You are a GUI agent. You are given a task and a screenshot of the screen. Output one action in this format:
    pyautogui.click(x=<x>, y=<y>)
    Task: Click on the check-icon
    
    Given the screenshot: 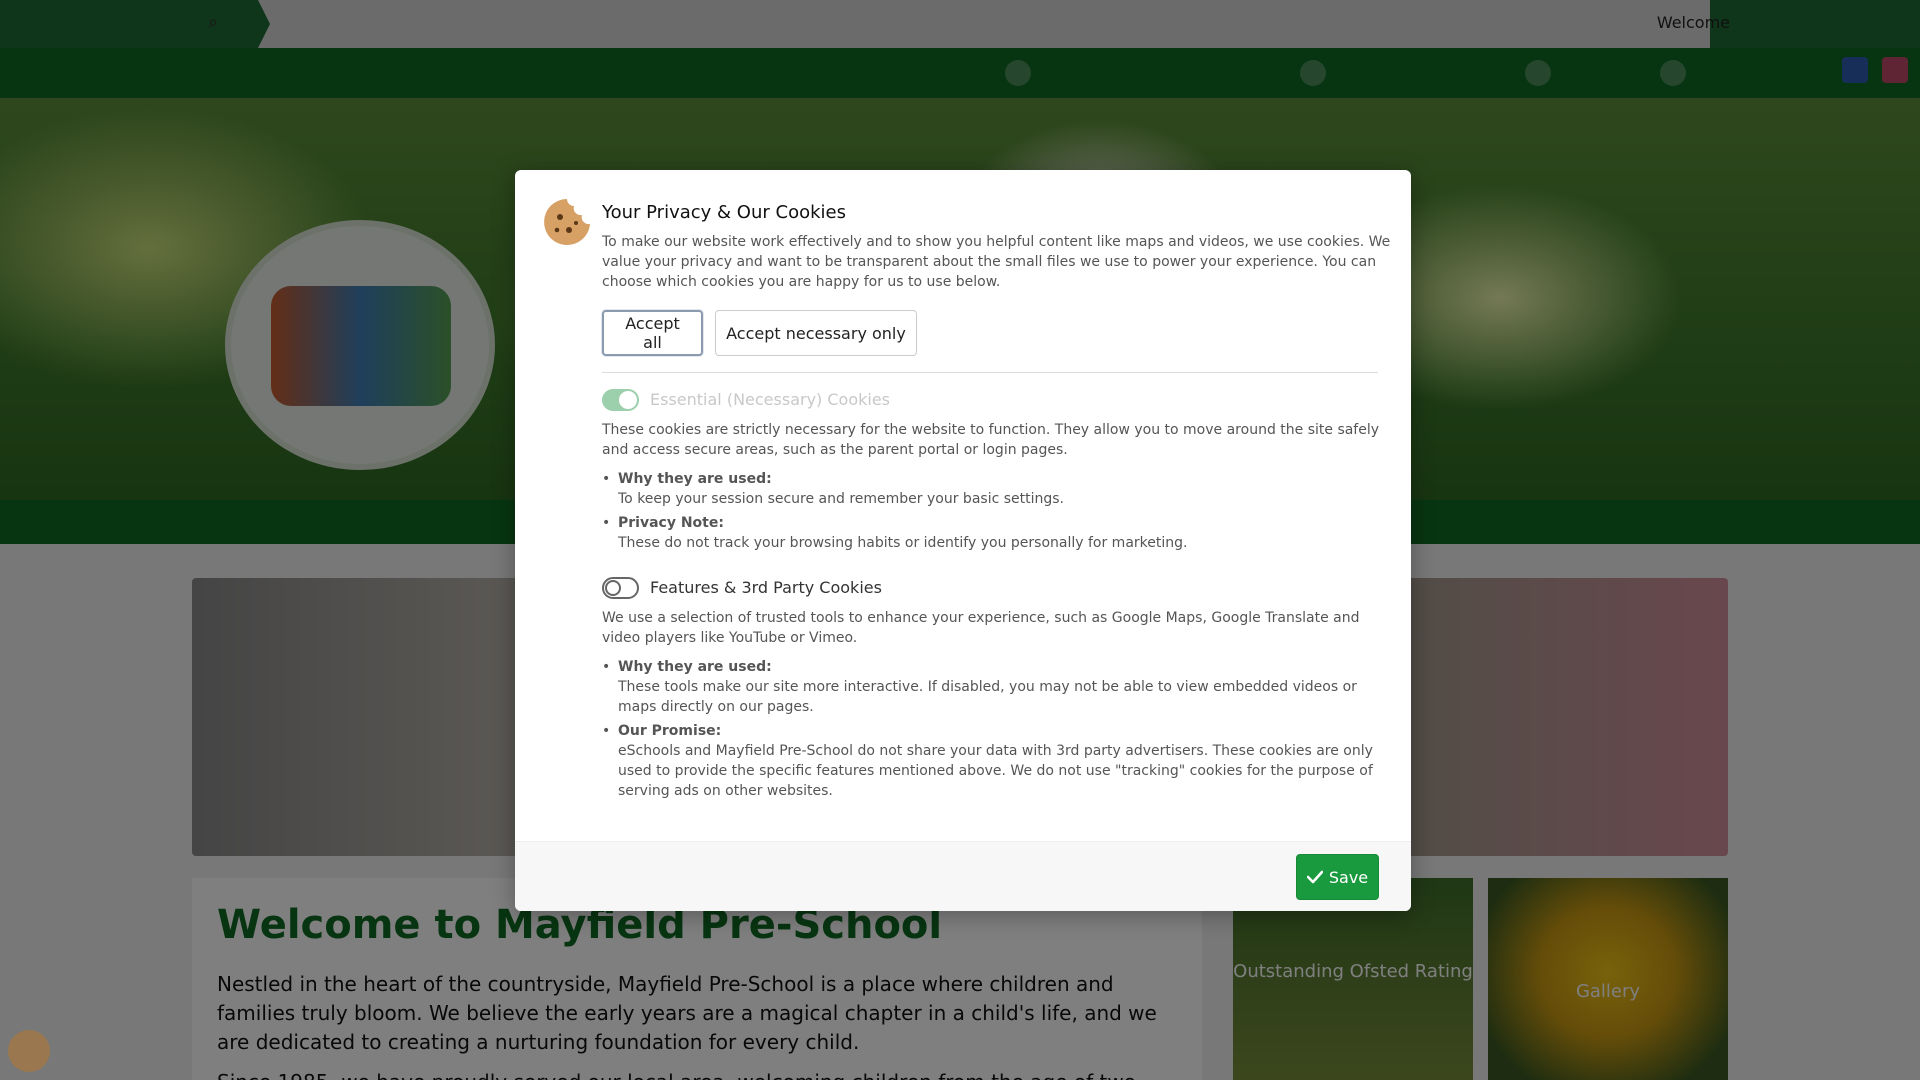 What is the action you would take?
    pyautogui.click(x=1314, y=877)
    